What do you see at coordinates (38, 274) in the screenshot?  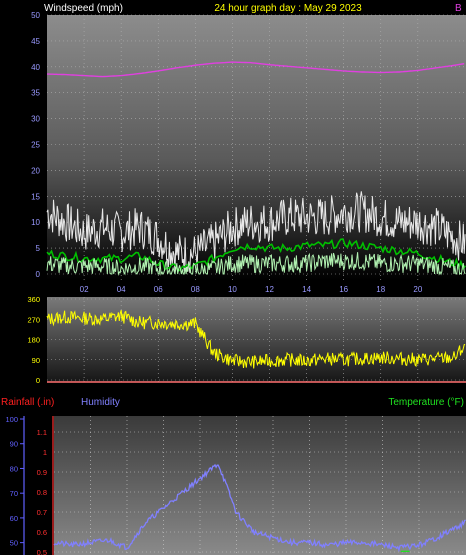 I see `windspeed-y-tick: 0` at bounding box center [38, 274].